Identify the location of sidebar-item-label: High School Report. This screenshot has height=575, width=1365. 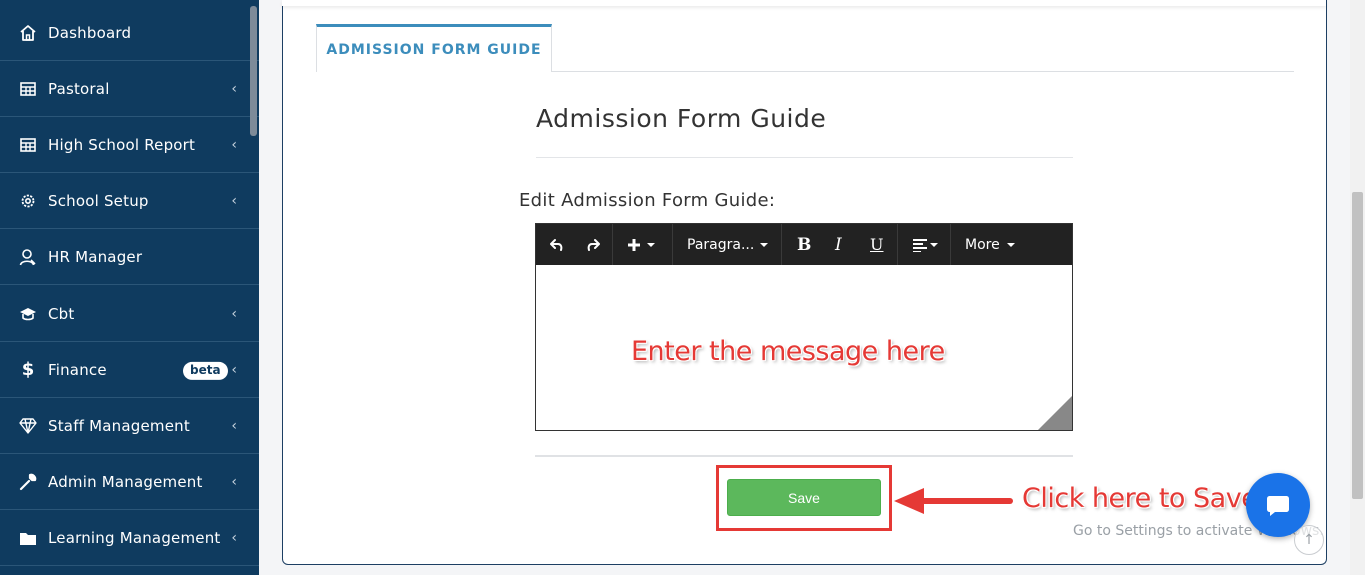
(122, 144).